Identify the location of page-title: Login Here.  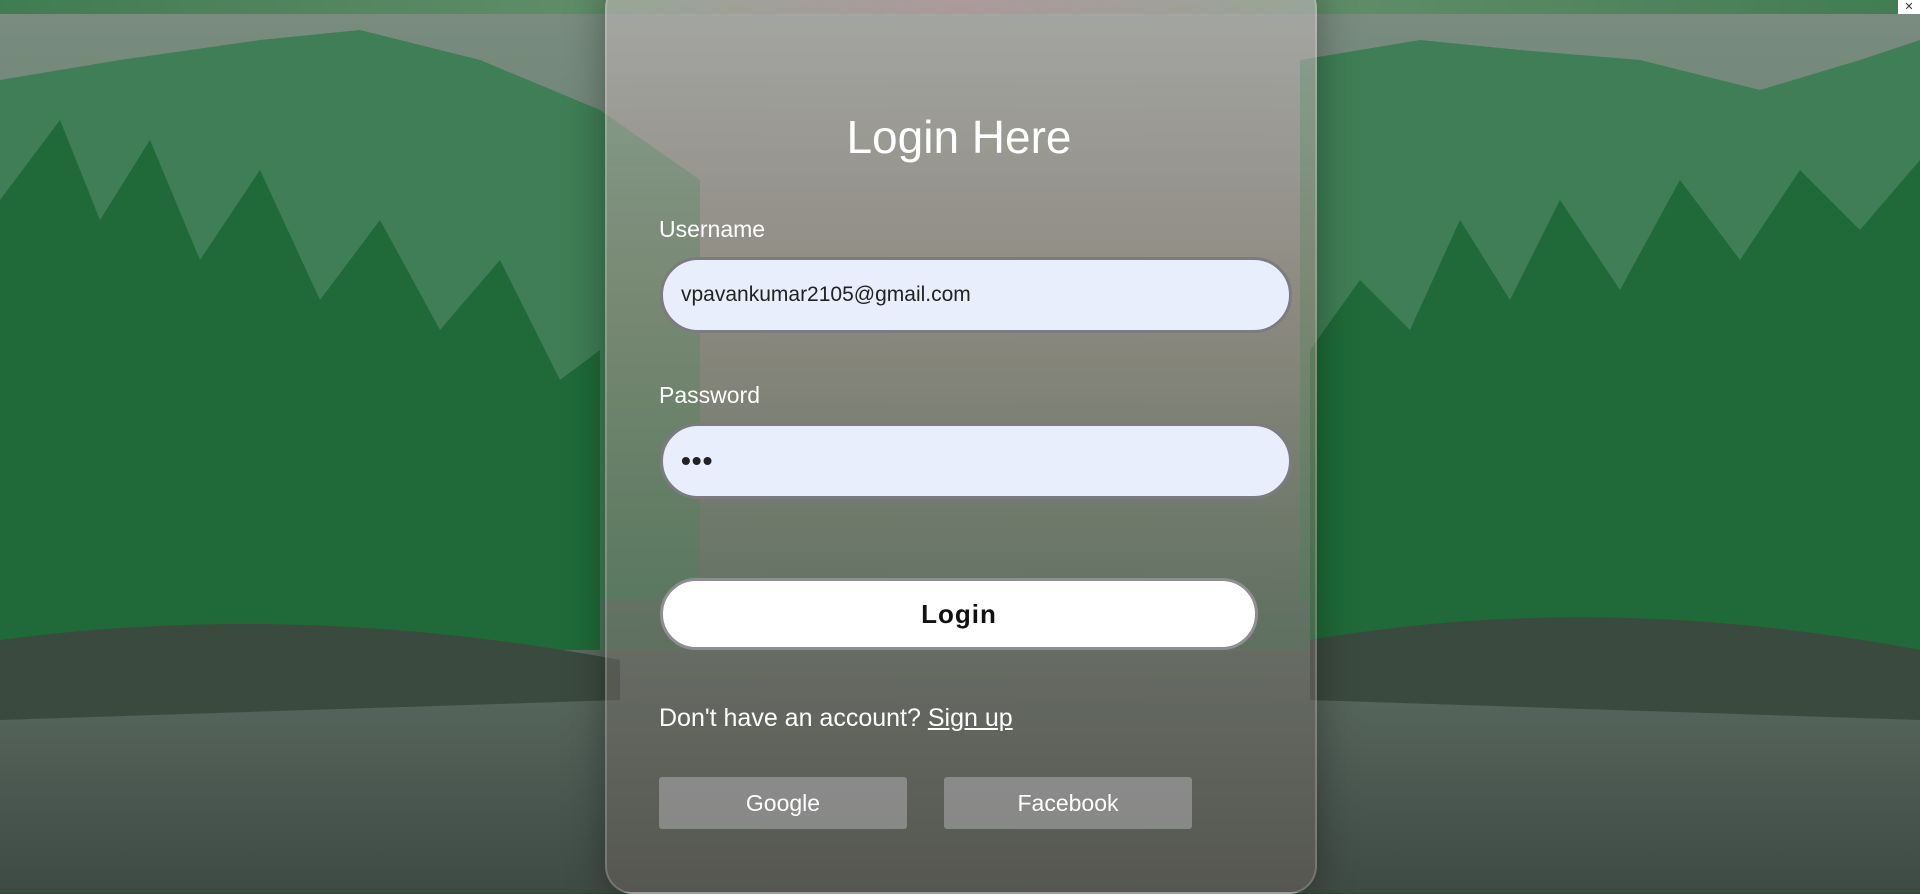
(959, 137).